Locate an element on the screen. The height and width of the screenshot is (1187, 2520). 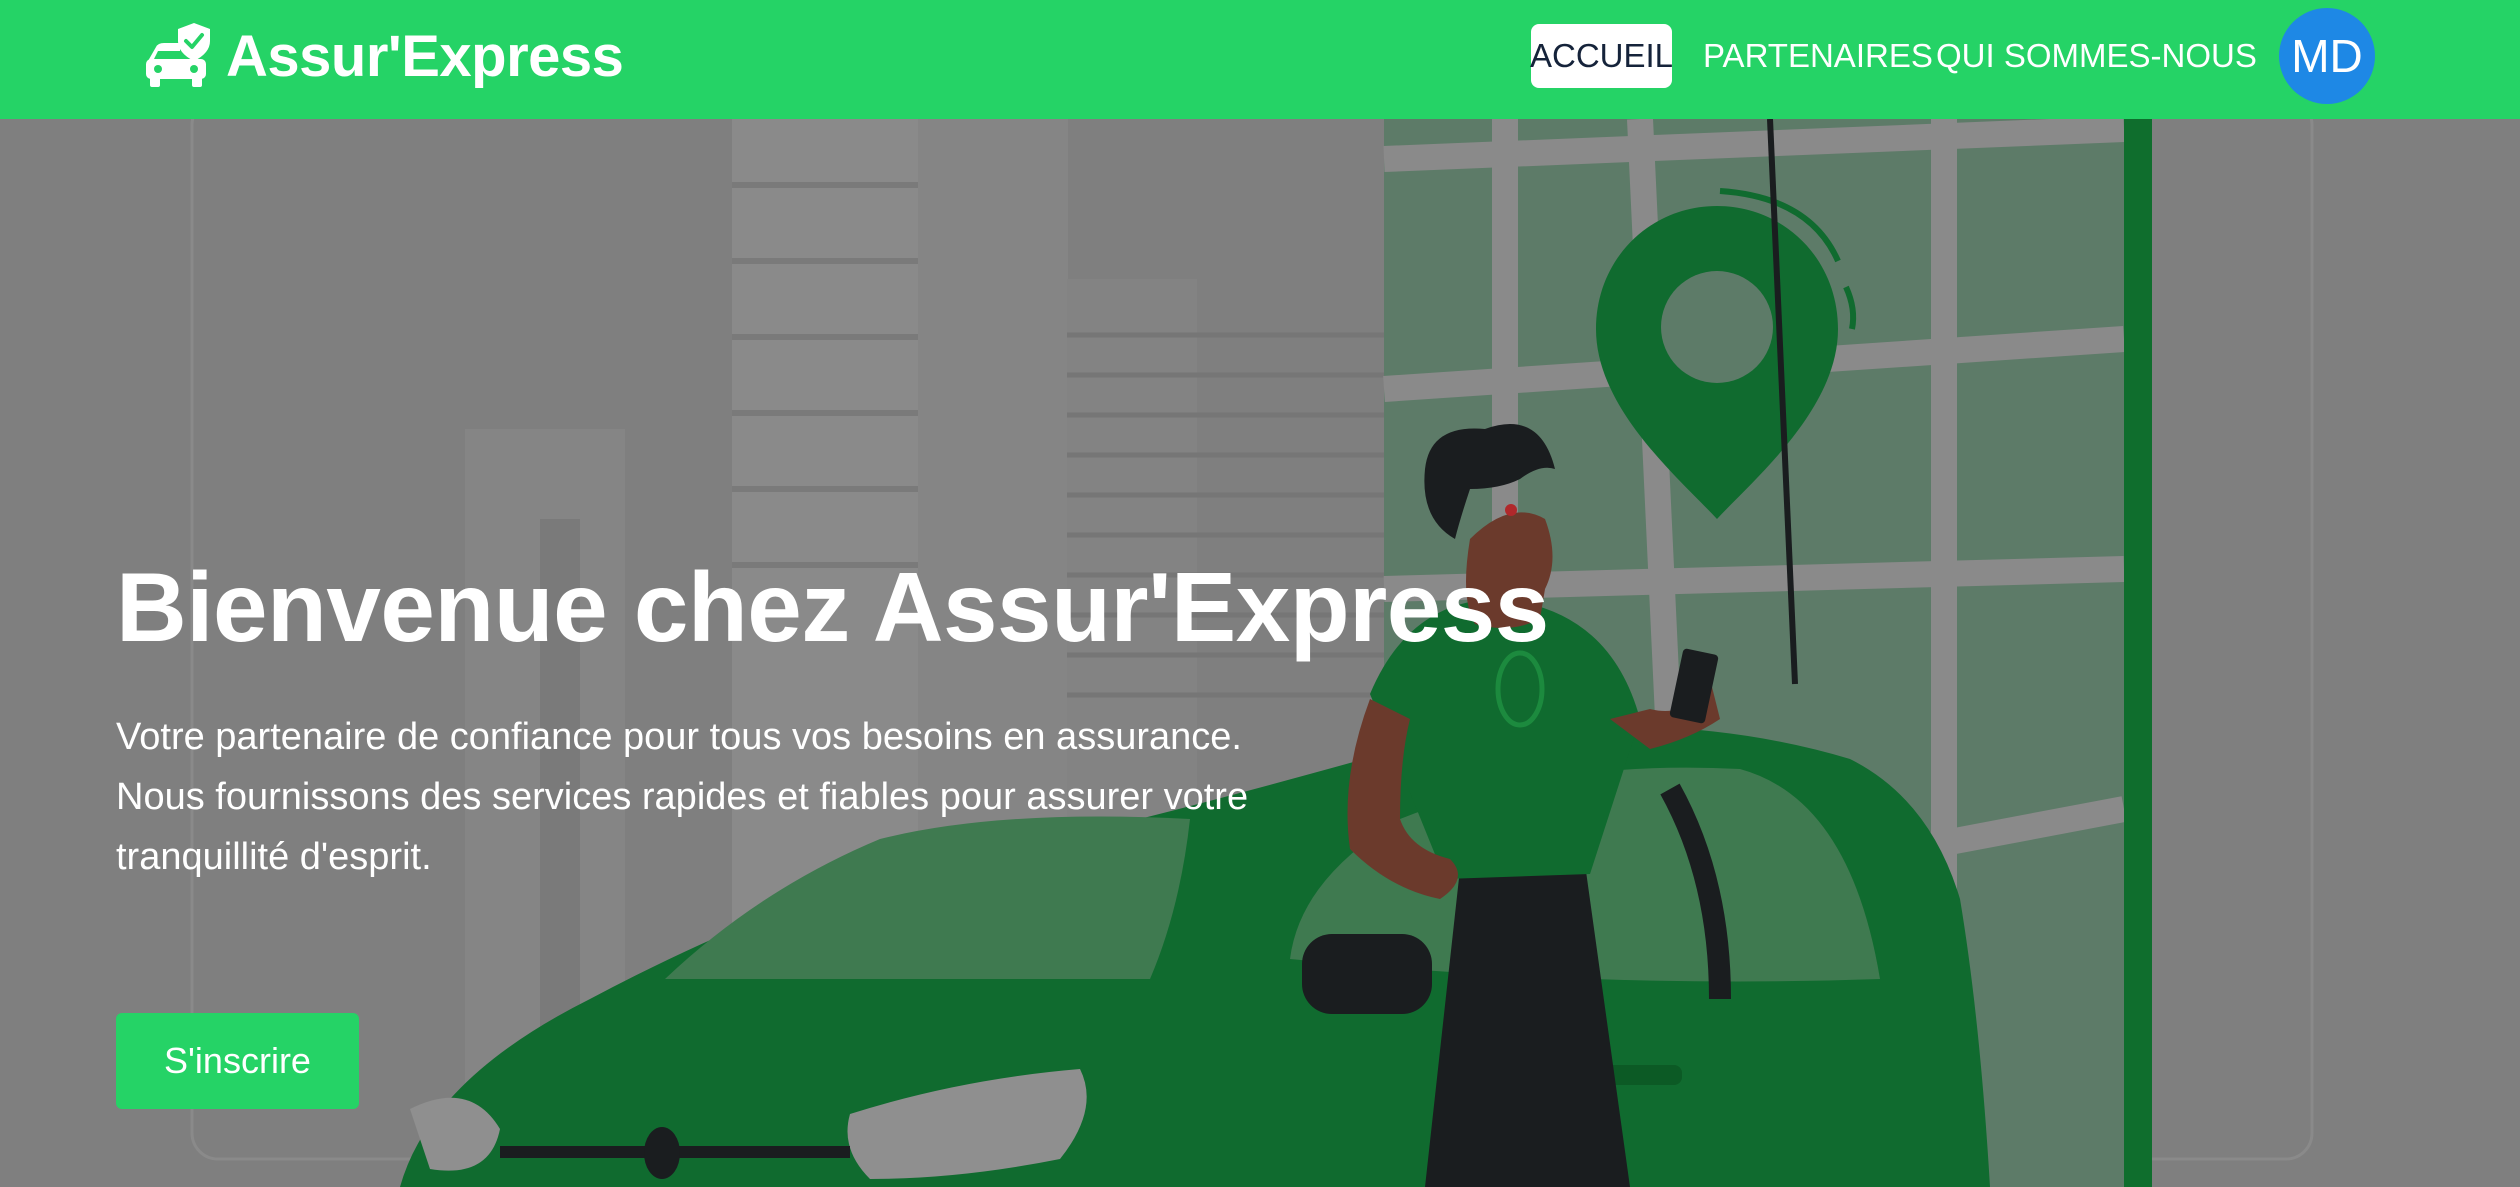
nav-link-accueil: ACCUEIL is located at coordinates (1601, 56).